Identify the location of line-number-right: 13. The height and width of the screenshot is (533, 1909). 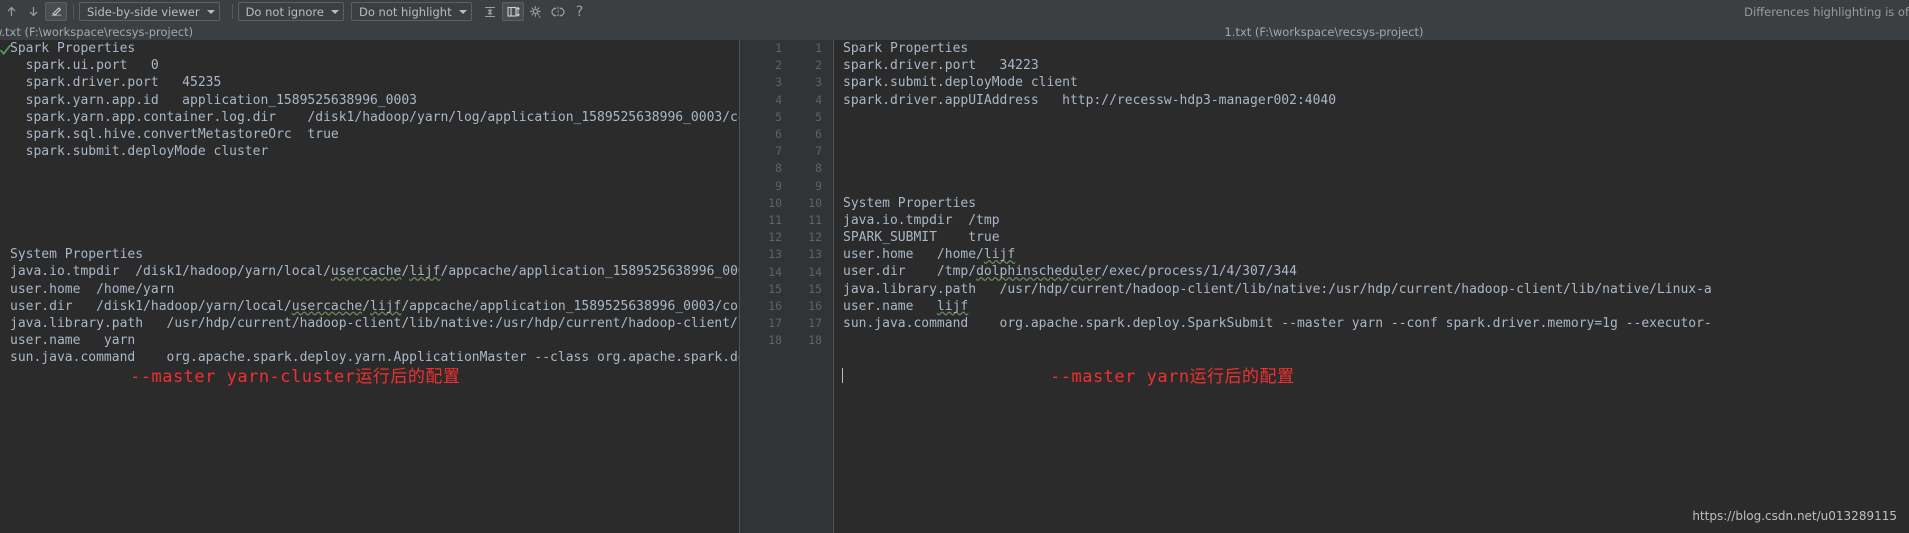
(815, 254).